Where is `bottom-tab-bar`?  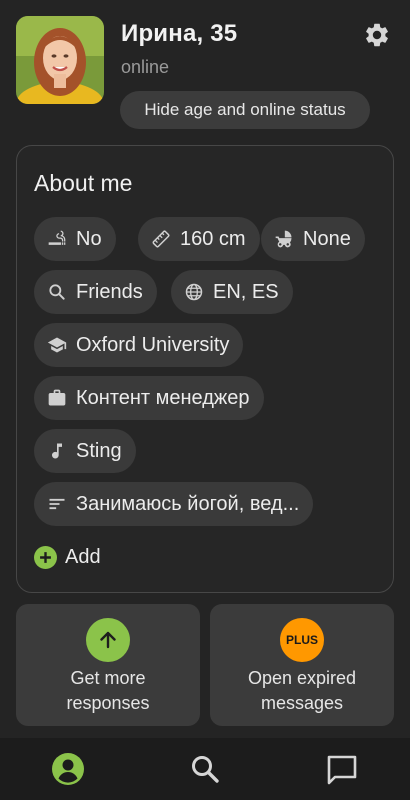 bottom-tab-bar is located at coordinates (205, 769).